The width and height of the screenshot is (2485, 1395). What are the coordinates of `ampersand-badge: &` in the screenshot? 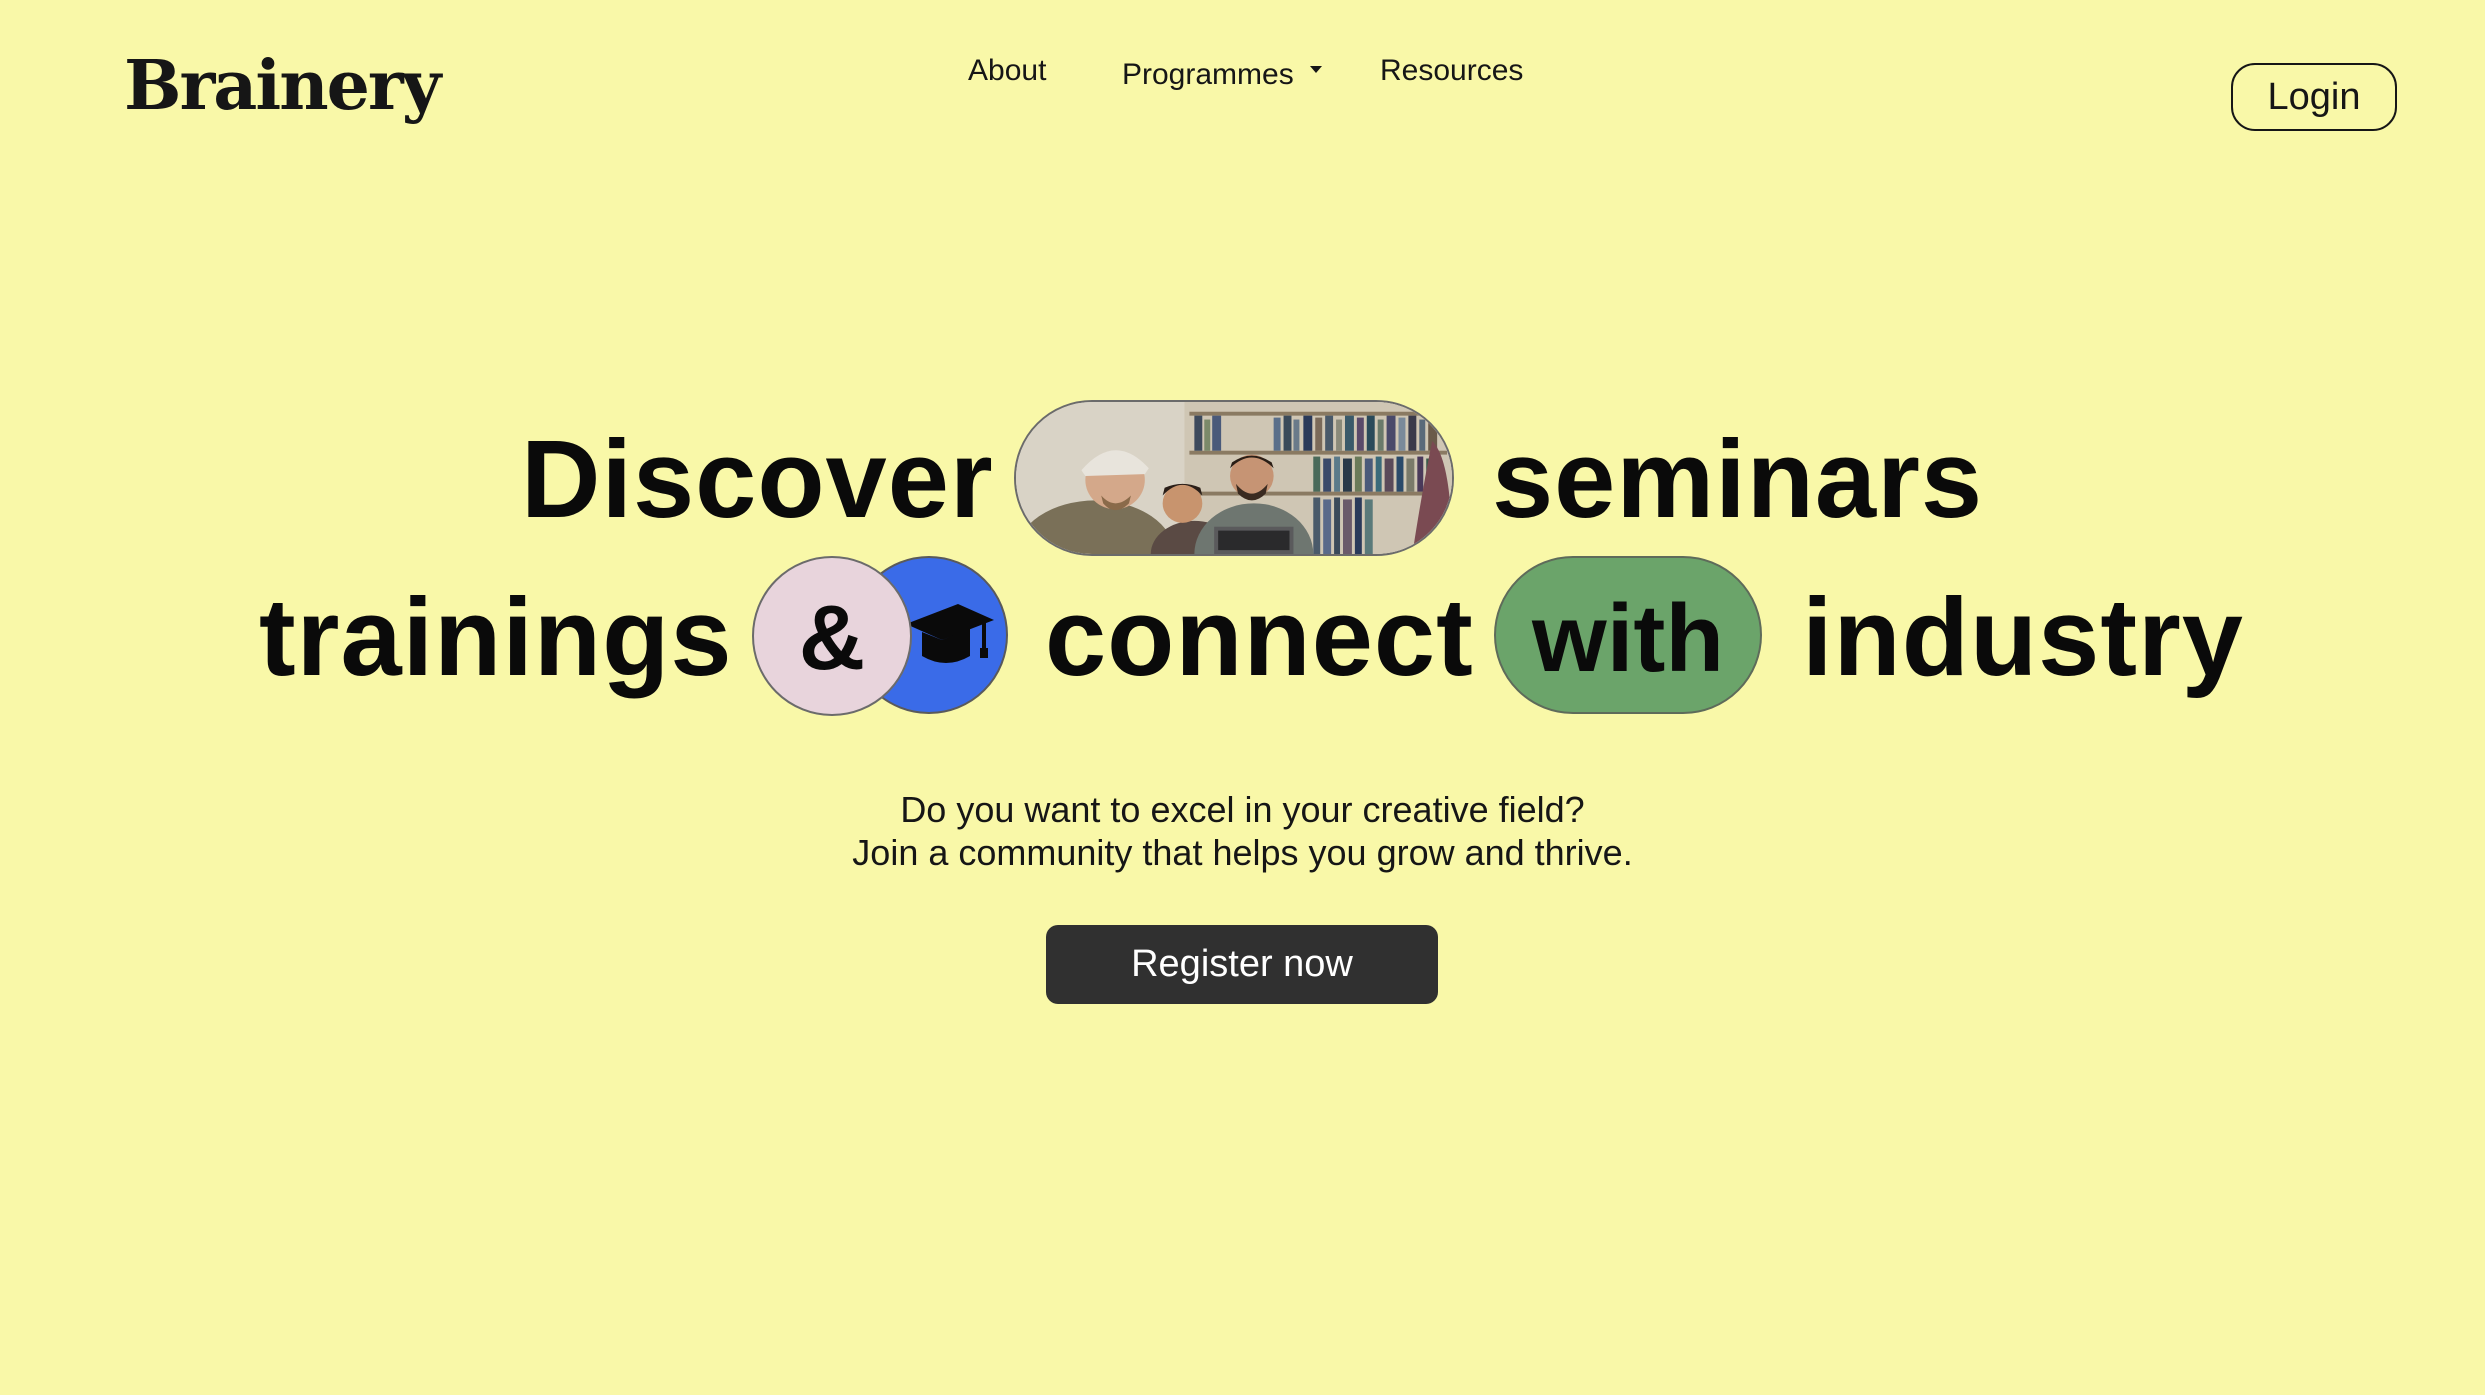 It's located at (832, 636).